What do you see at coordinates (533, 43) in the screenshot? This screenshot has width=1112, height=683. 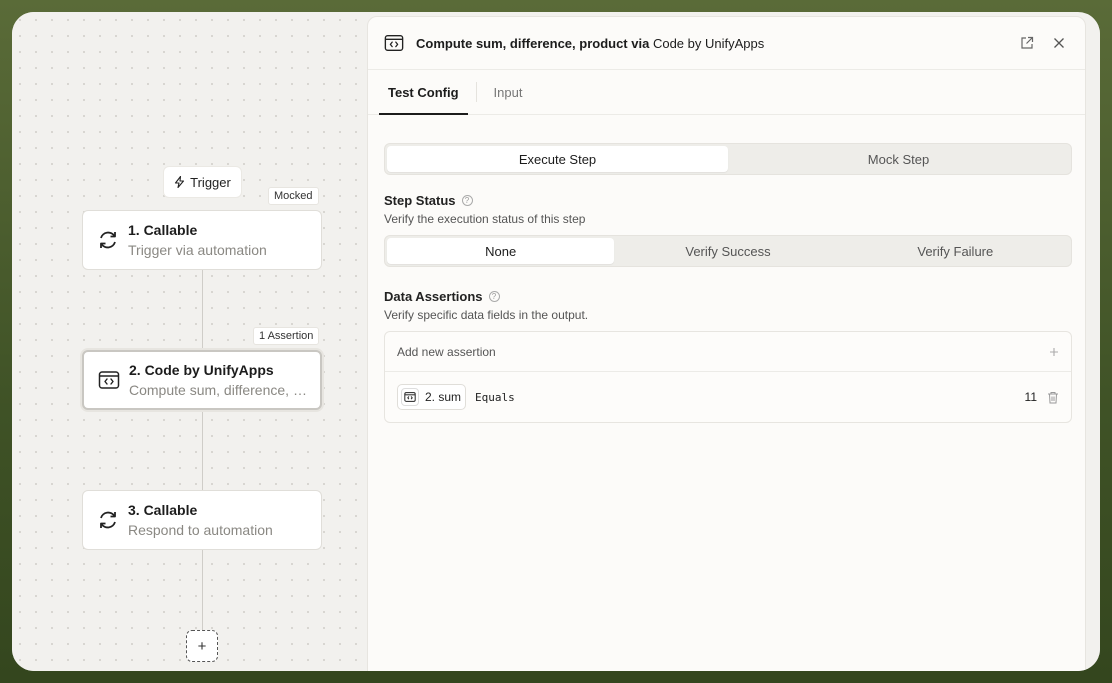 I see `panel-title-text: Compute sum, difference, product via` at bounding box center [533, 43].